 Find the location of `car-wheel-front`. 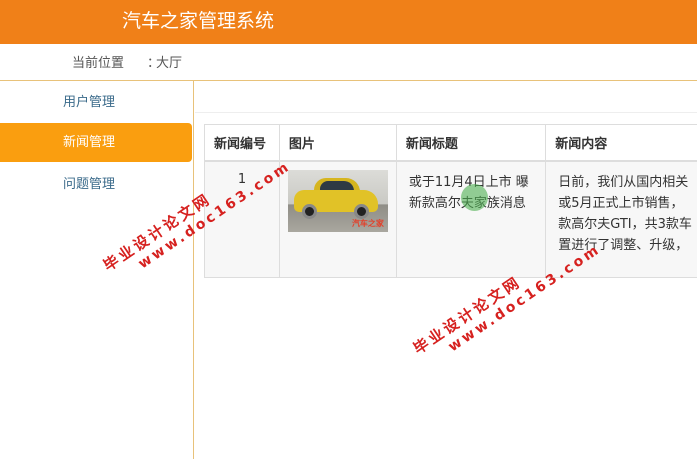

car-wheel-front is located at coordinates (309, 211).